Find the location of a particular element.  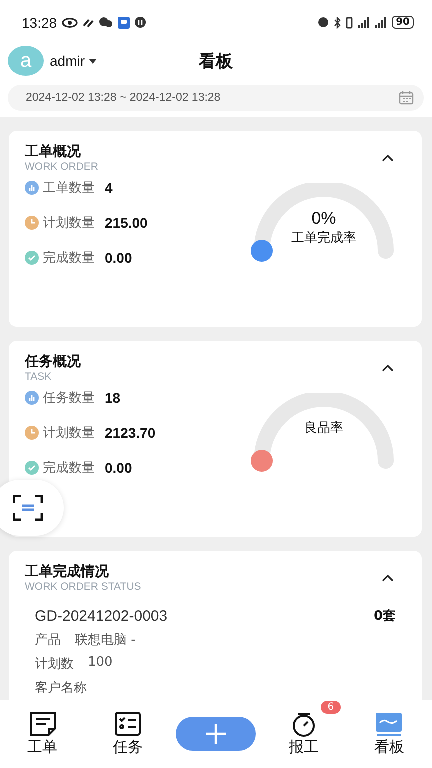

nav-tab: 工单 is located at coordinates (43, 729).